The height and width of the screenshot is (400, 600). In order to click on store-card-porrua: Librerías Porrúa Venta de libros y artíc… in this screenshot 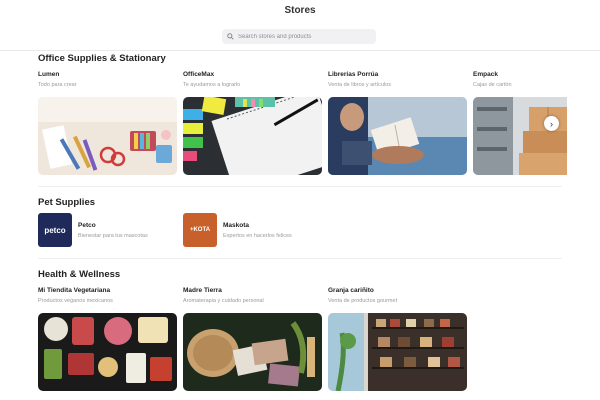, I will do `click(359, 79)`.